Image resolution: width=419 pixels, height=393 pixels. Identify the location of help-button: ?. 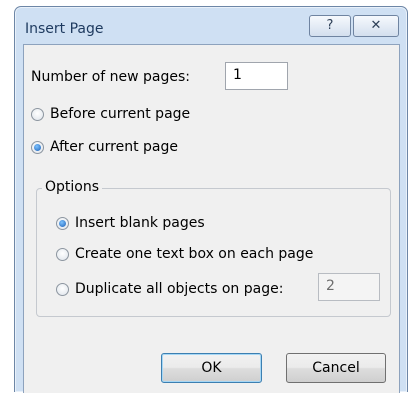
(330, 26).